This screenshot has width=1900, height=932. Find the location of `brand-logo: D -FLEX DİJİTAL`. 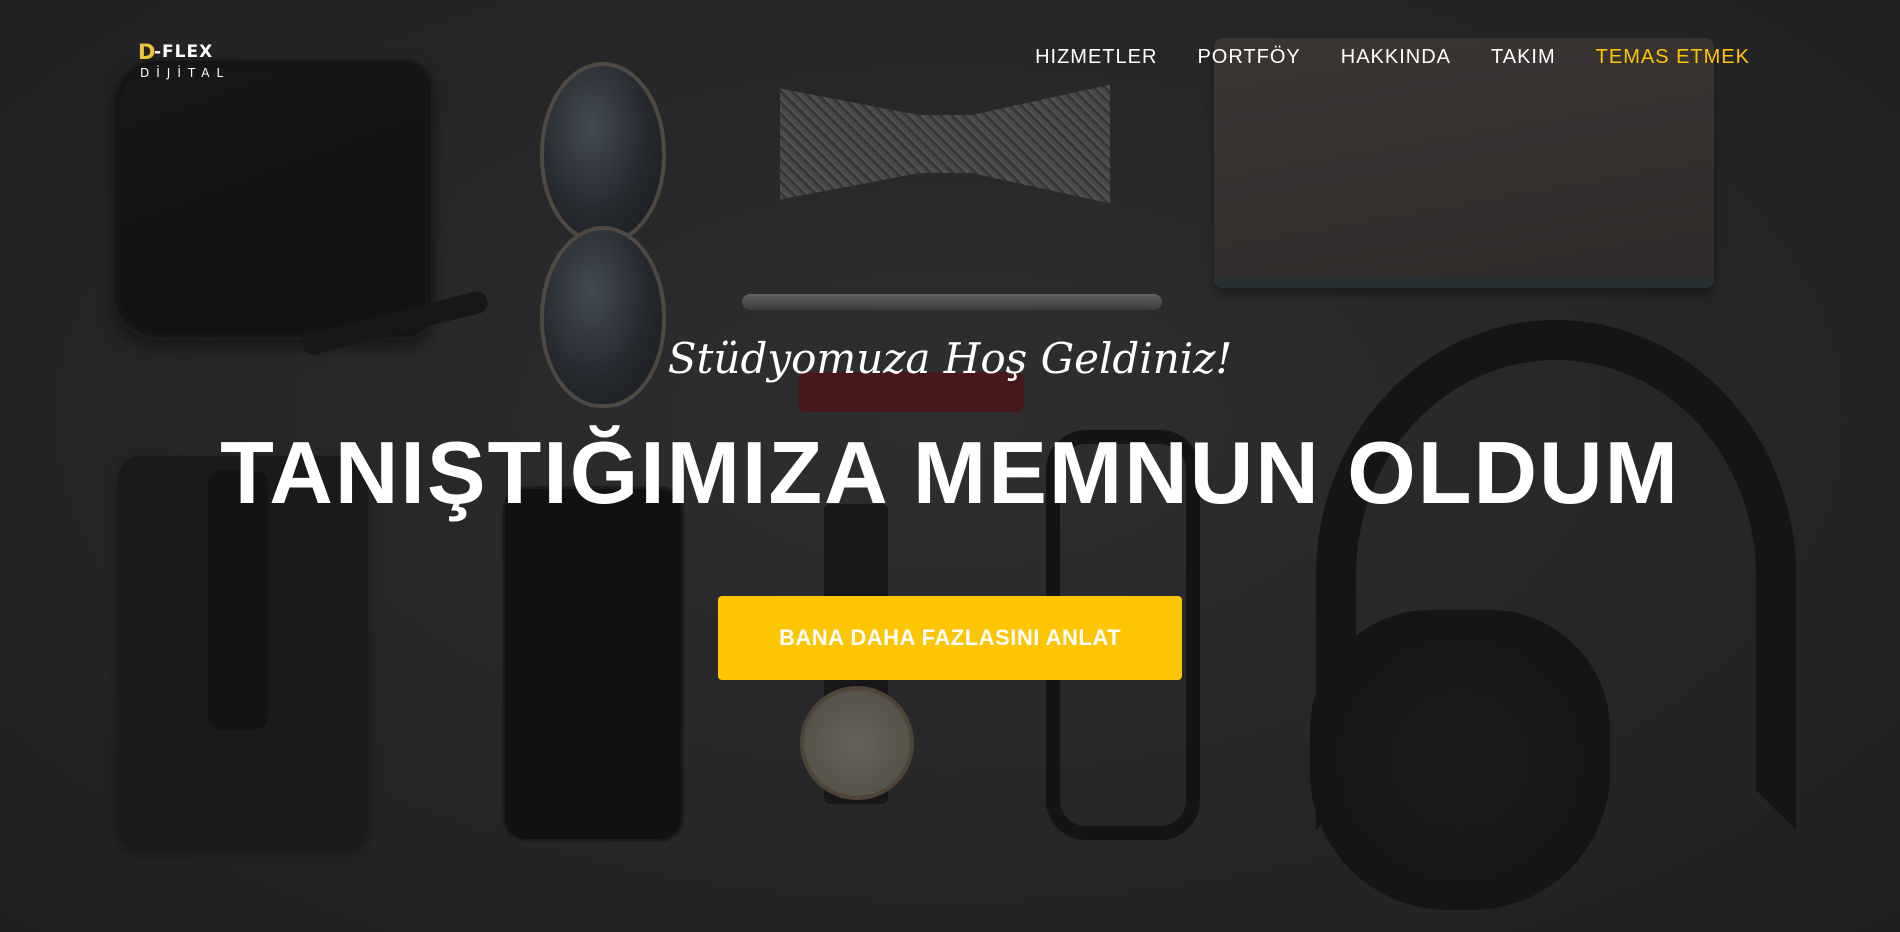

brand-logo: D -FLEX DİJİTAL is located at coordinates (188, 60).